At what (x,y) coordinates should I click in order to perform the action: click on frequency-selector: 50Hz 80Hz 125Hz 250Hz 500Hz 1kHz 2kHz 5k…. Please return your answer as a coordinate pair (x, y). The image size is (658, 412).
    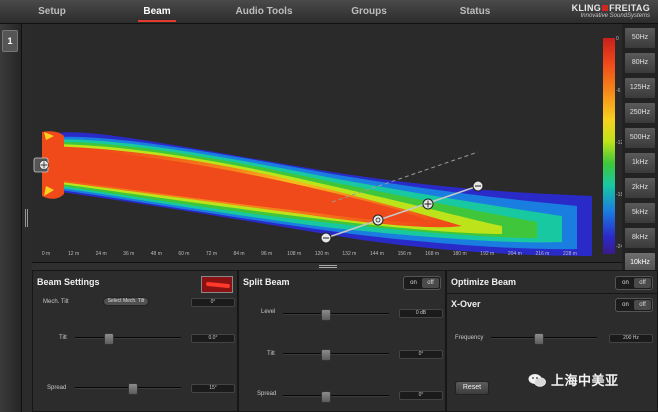
    Looking at the image, I should click on (640, 149).